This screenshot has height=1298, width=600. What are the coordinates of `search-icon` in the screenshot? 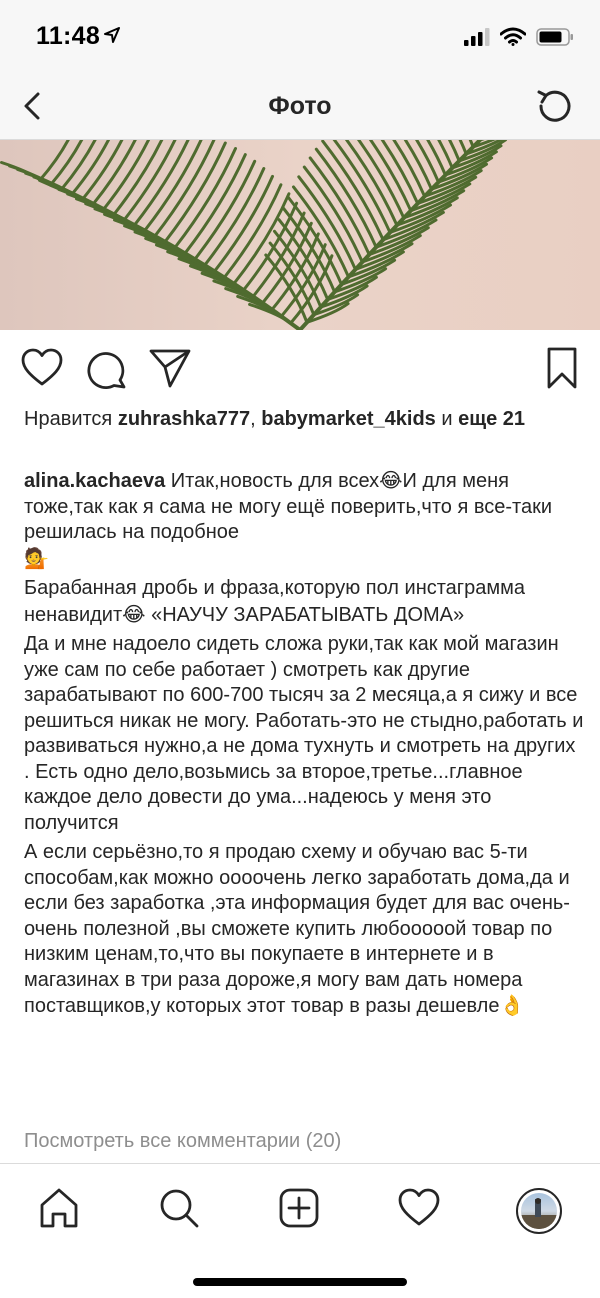 It's located at (179, 1208).